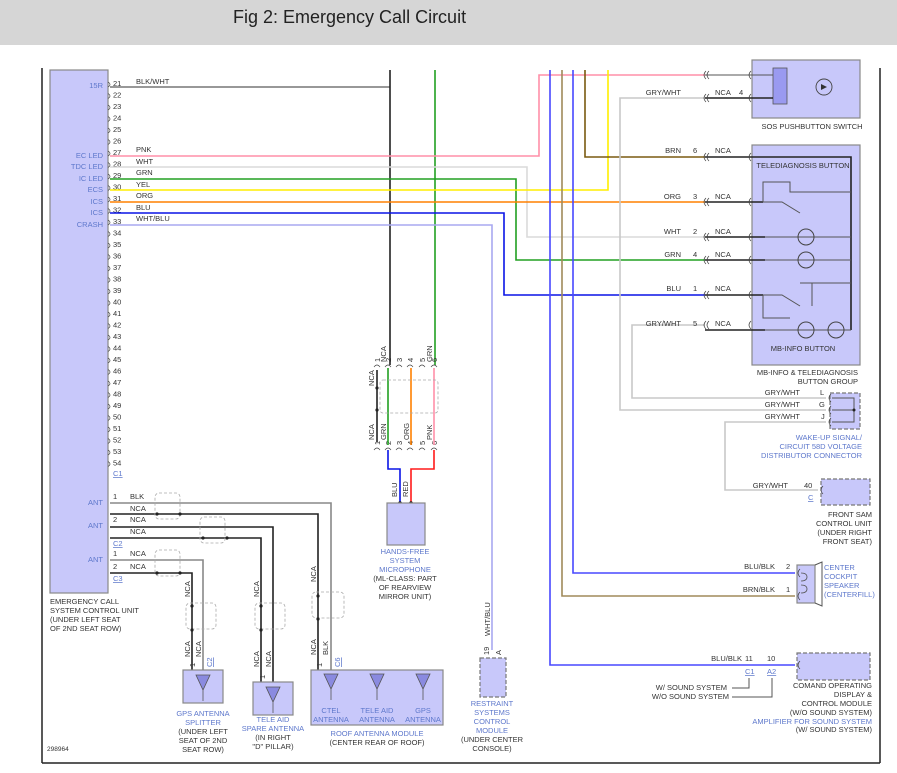  I want to click on pin-number: 3, so click(399, 360).